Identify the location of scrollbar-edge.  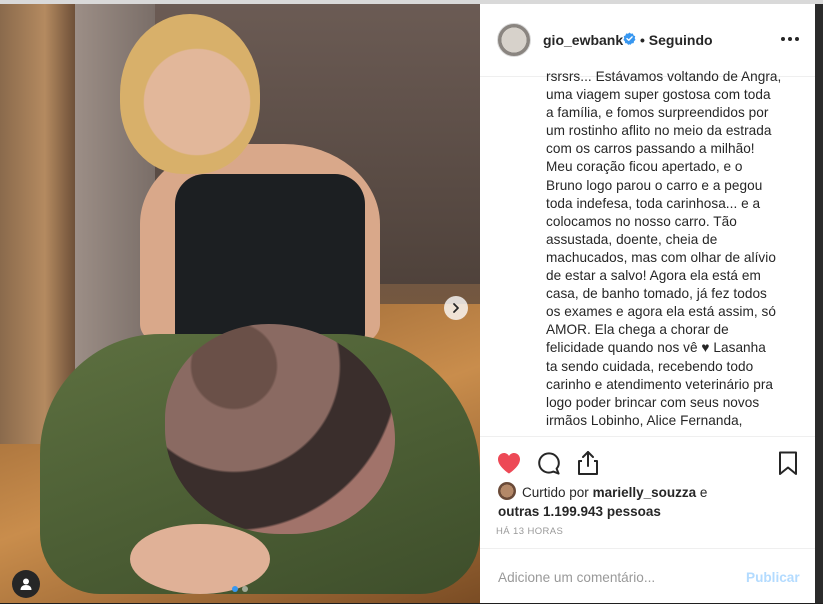
(819, 303).